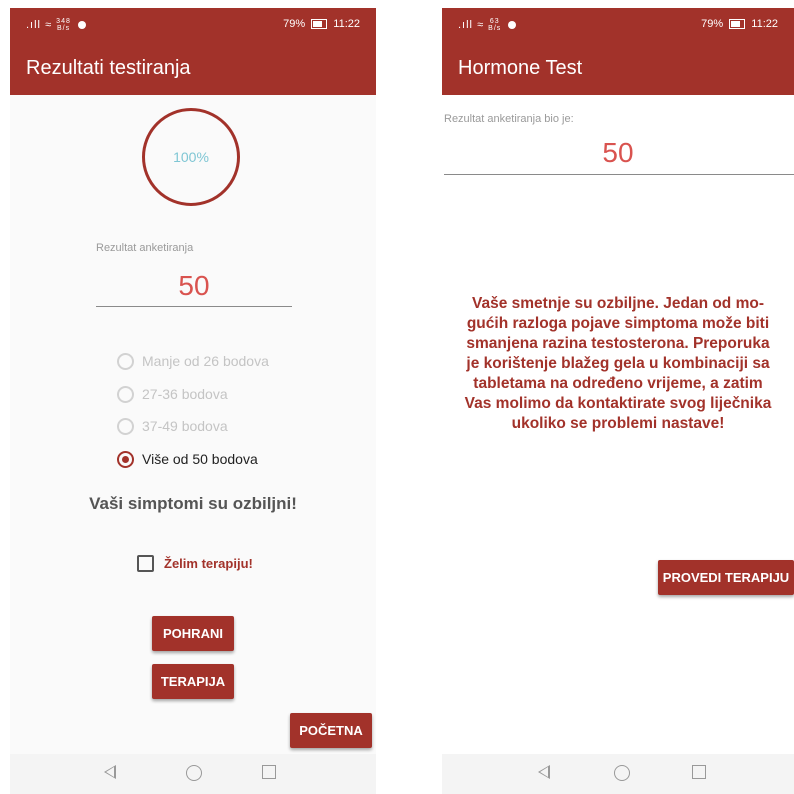 The height and width of the screenshot is (794, 794). Describe the element at coordinates (193, 503) in the screenshot. I see `symptoms-text: Vaši simptomi su ozbiljni!` at that location.